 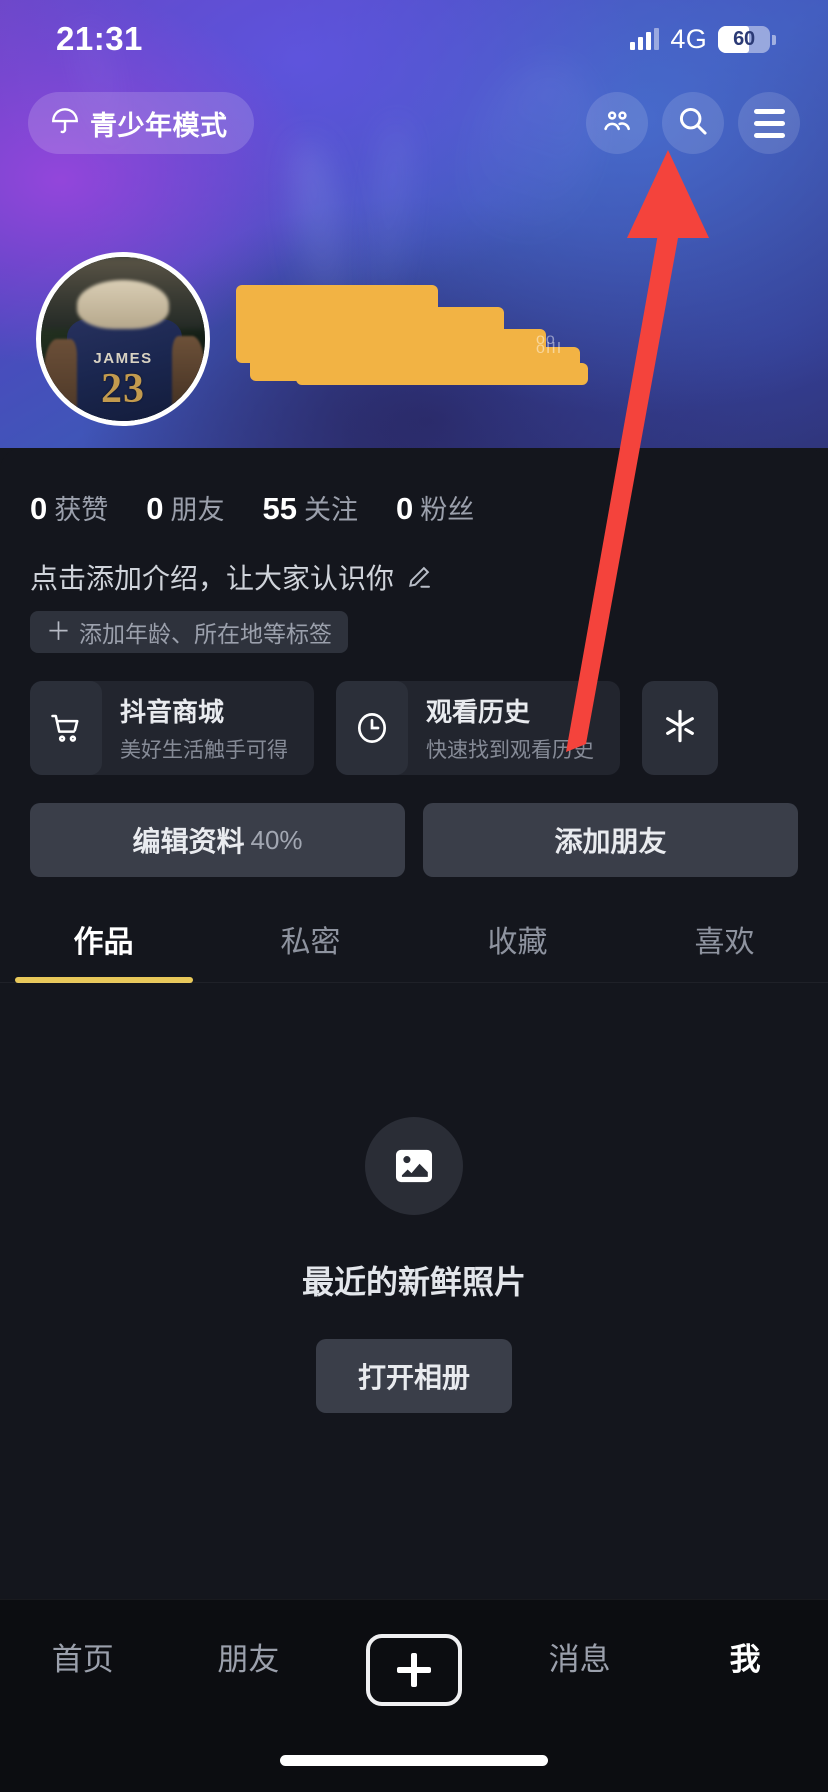 What do you see at coordinates (172, 728) in the screenshot?
I see `shortcut-card-mall: 抖音商城 美好生活触手可得` at bounding box center [172, 728].